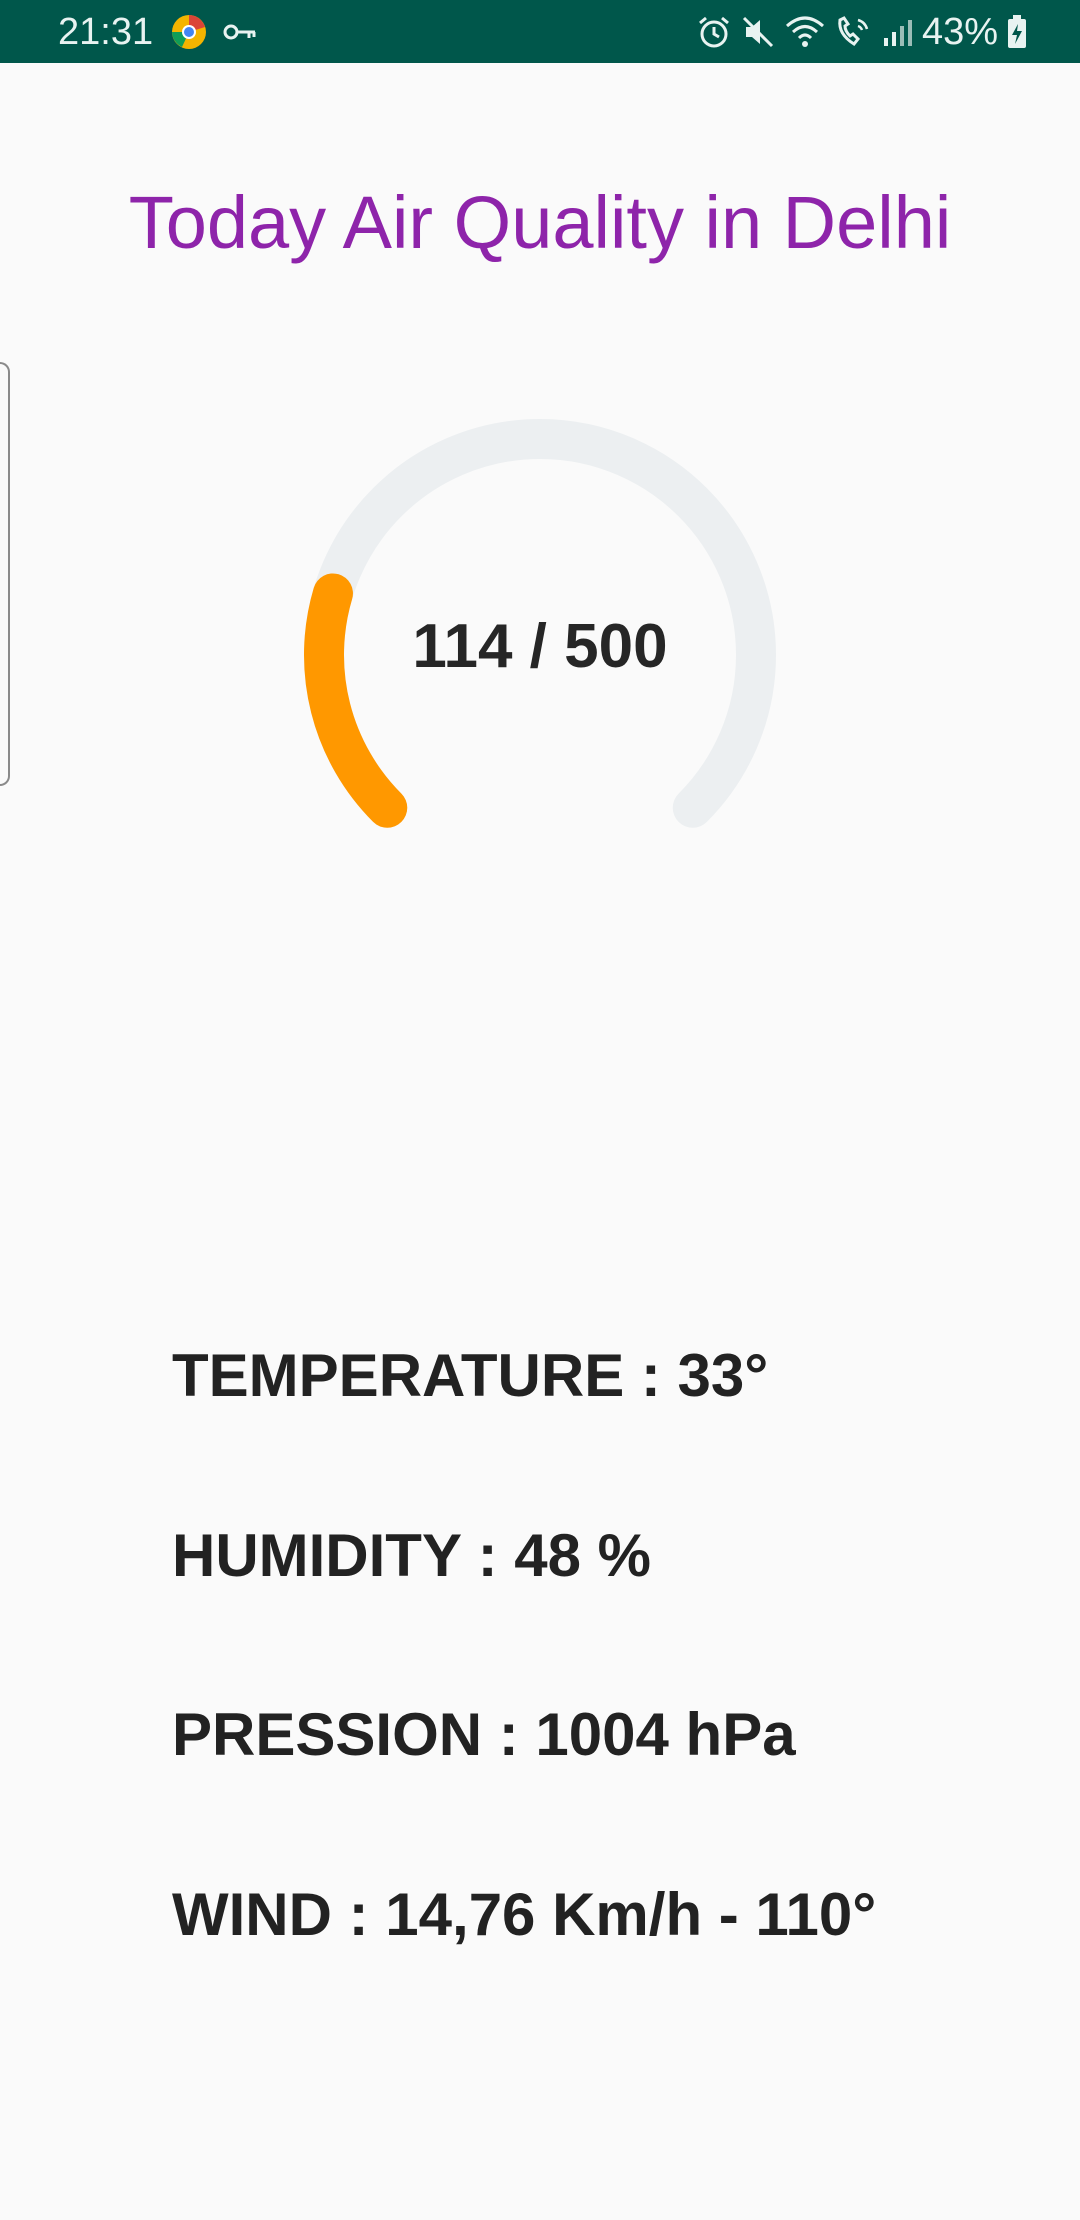  I want to click on battery-percent: 43%, so click(959, 32).